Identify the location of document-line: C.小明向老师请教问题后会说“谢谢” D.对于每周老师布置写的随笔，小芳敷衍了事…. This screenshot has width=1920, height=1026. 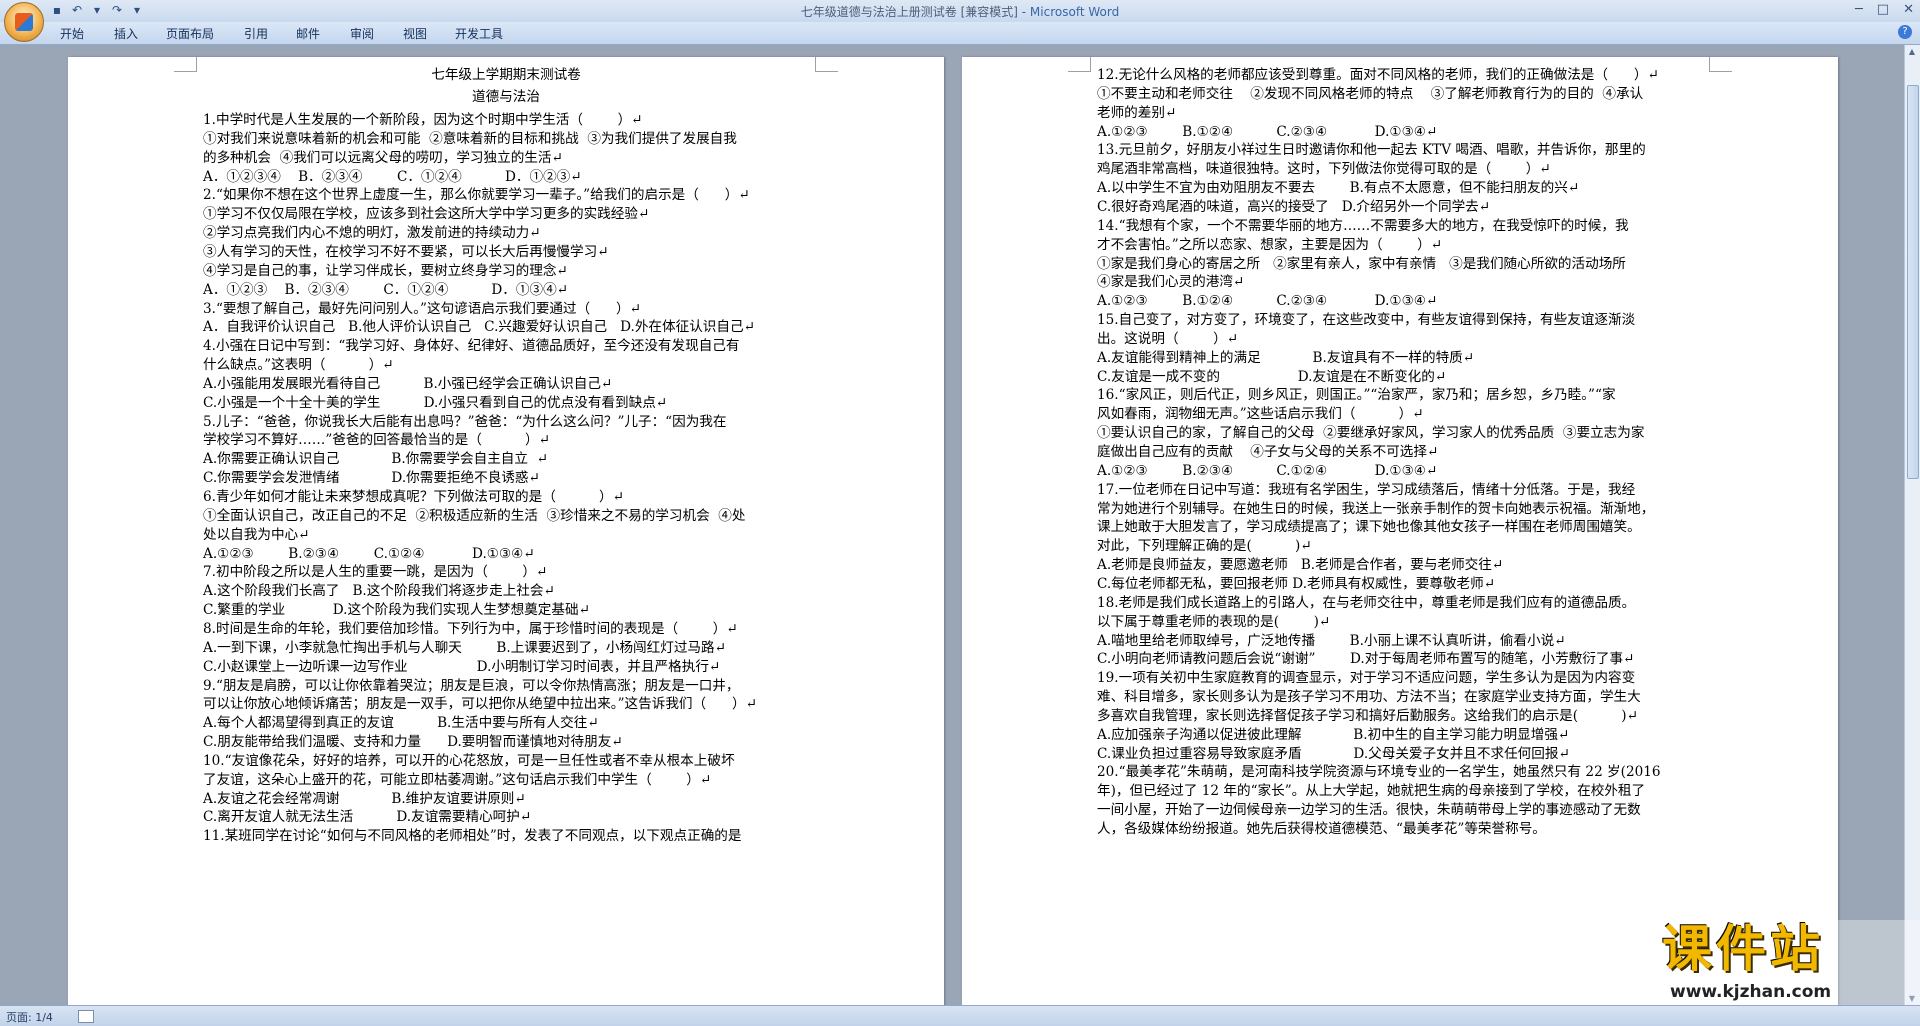
(1366, 659).